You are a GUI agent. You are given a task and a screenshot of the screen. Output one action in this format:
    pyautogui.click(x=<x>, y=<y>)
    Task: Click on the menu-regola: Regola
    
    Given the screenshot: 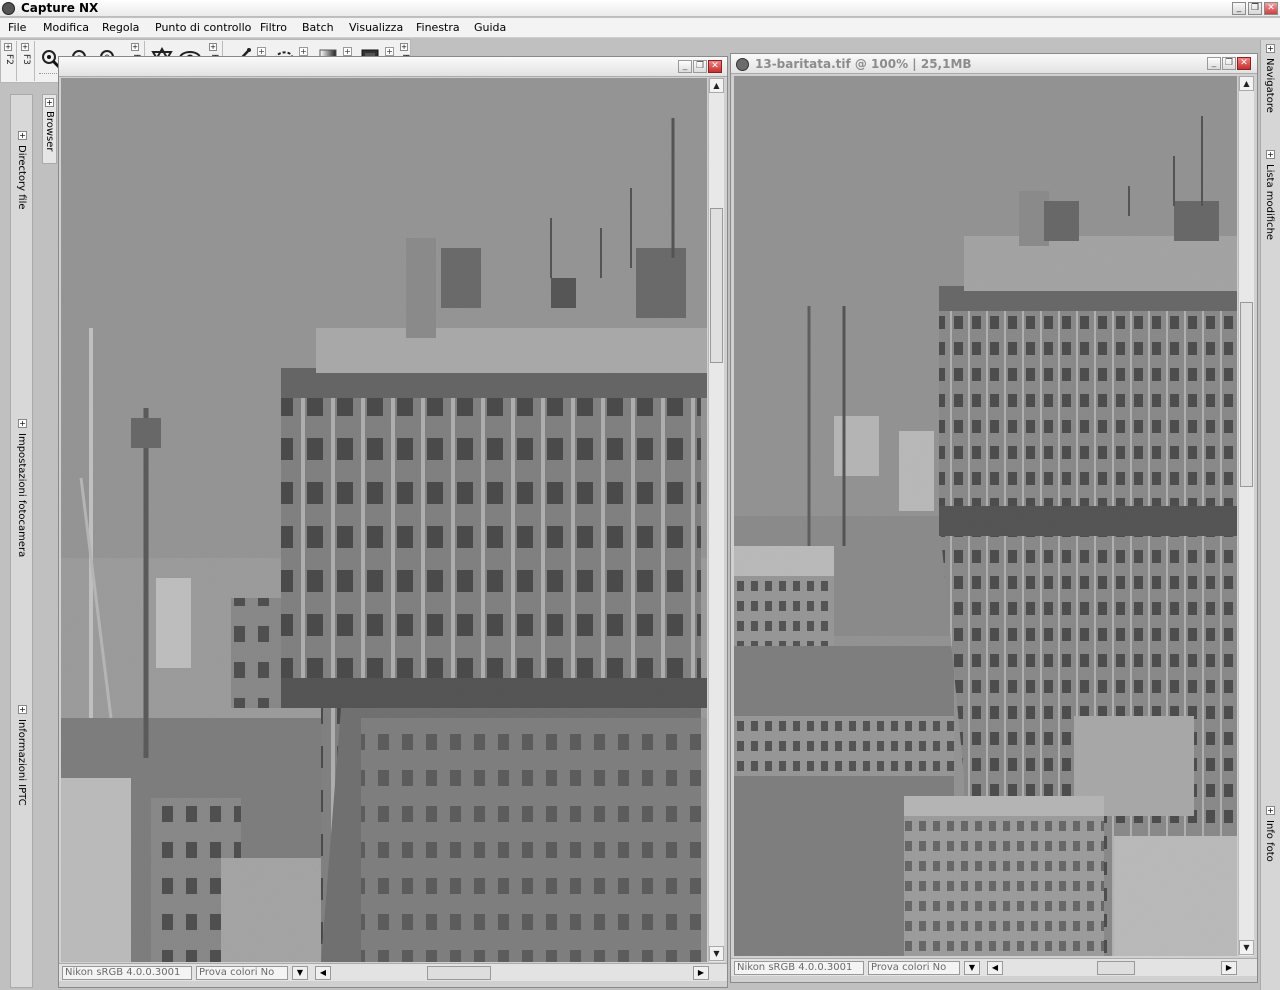 What is the action you would take?
    pyautogui.click(x=120, y=28)
    